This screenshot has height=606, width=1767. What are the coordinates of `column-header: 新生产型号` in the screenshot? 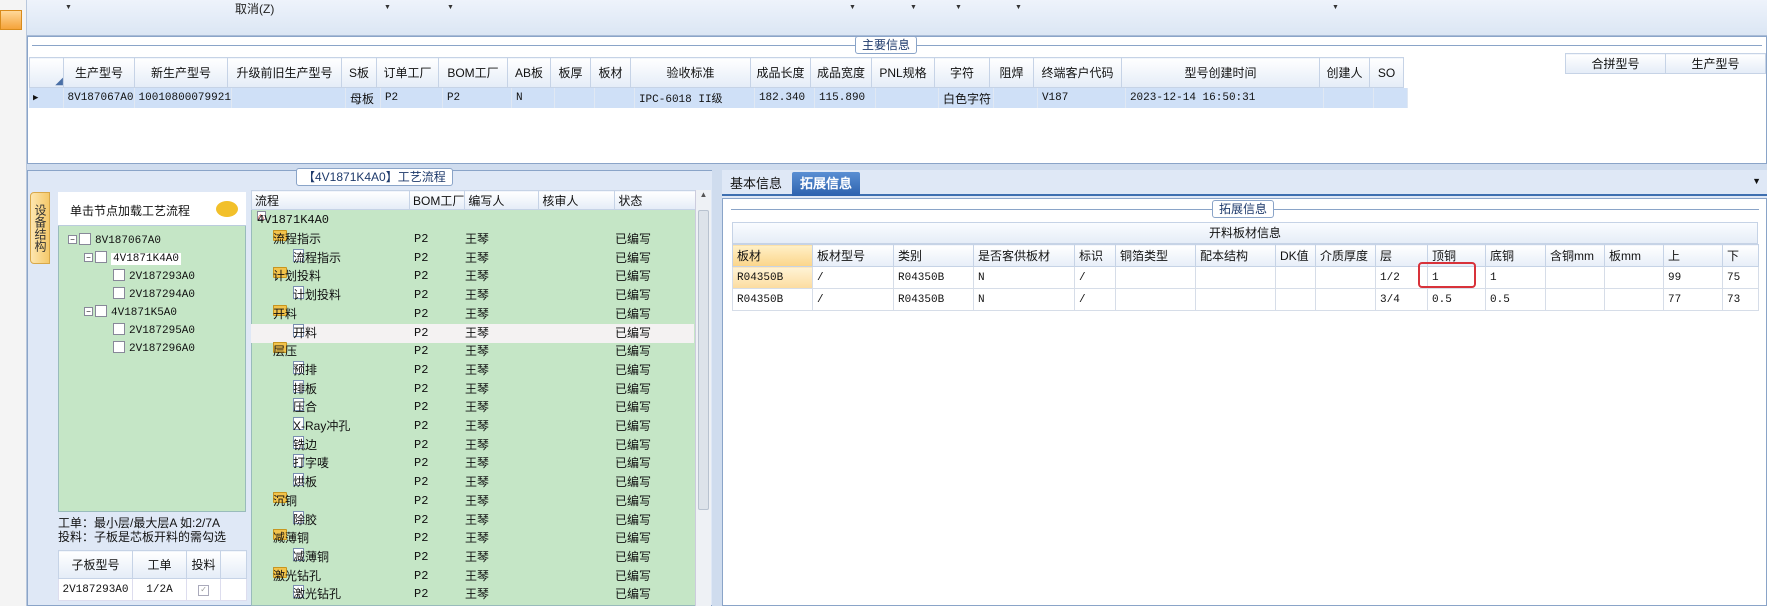 It's located at (181, 72).